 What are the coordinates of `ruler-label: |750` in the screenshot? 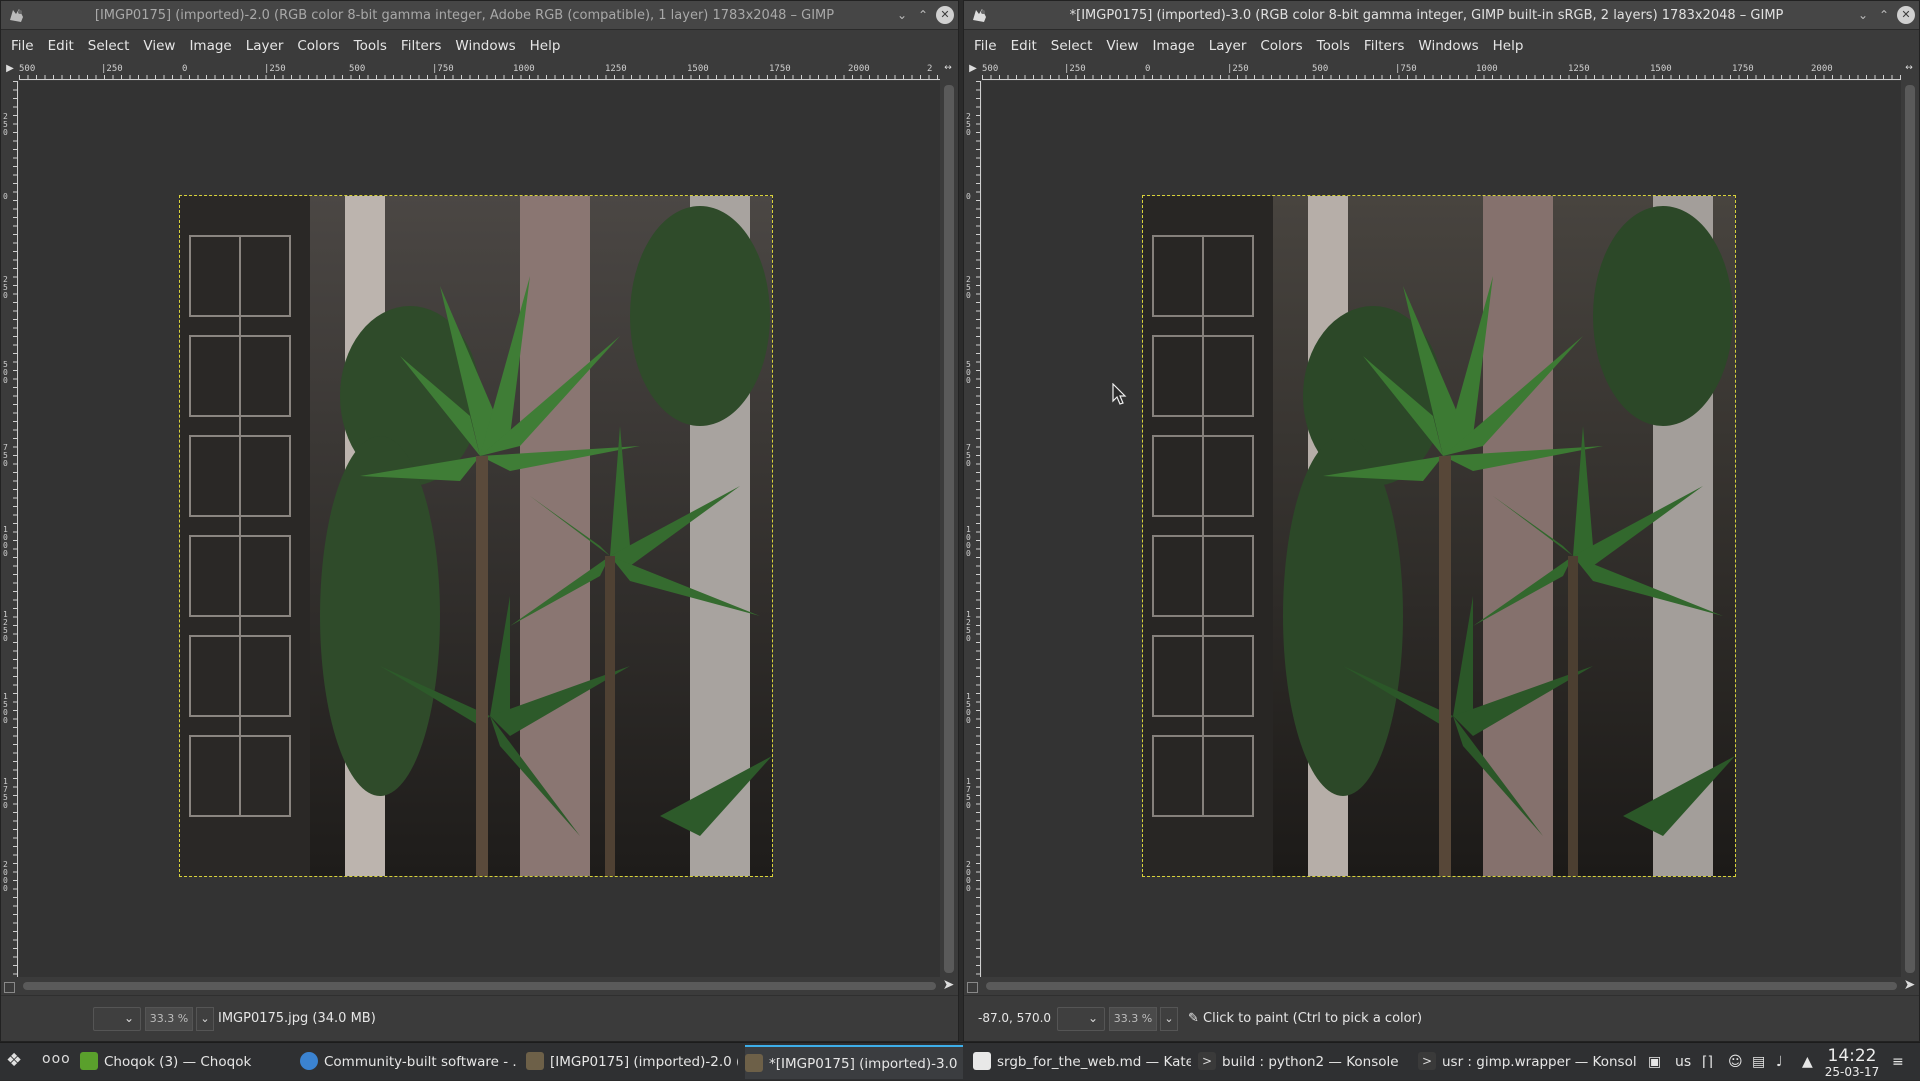 It's located at (1406, 69).